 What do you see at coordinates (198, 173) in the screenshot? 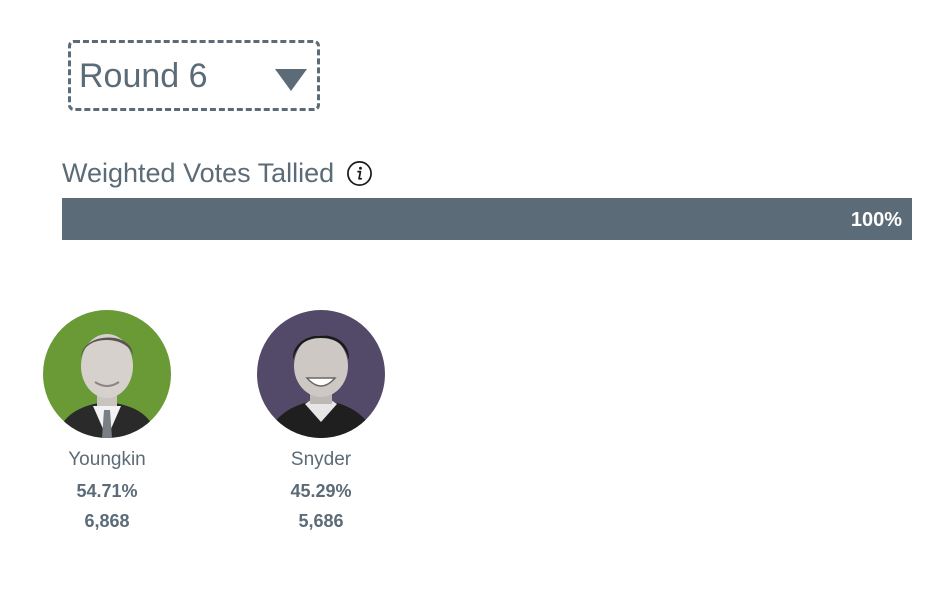
I see `tally-heading-text: Weighted Votes Tallied` at bounding box center [198, 173].